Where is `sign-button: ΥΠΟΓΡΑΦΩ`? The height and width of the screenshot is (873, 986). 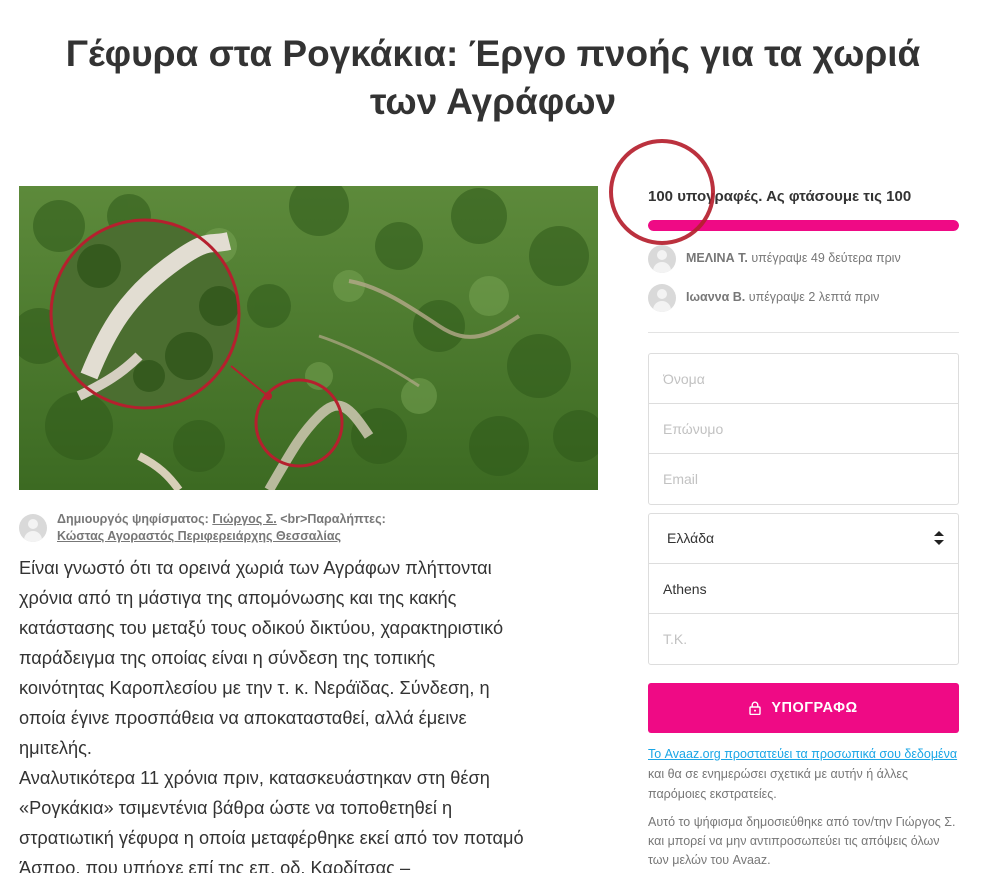
sign-button: ΥΠΟΓΡΑΦΩ is located at coordinates (803, 708).